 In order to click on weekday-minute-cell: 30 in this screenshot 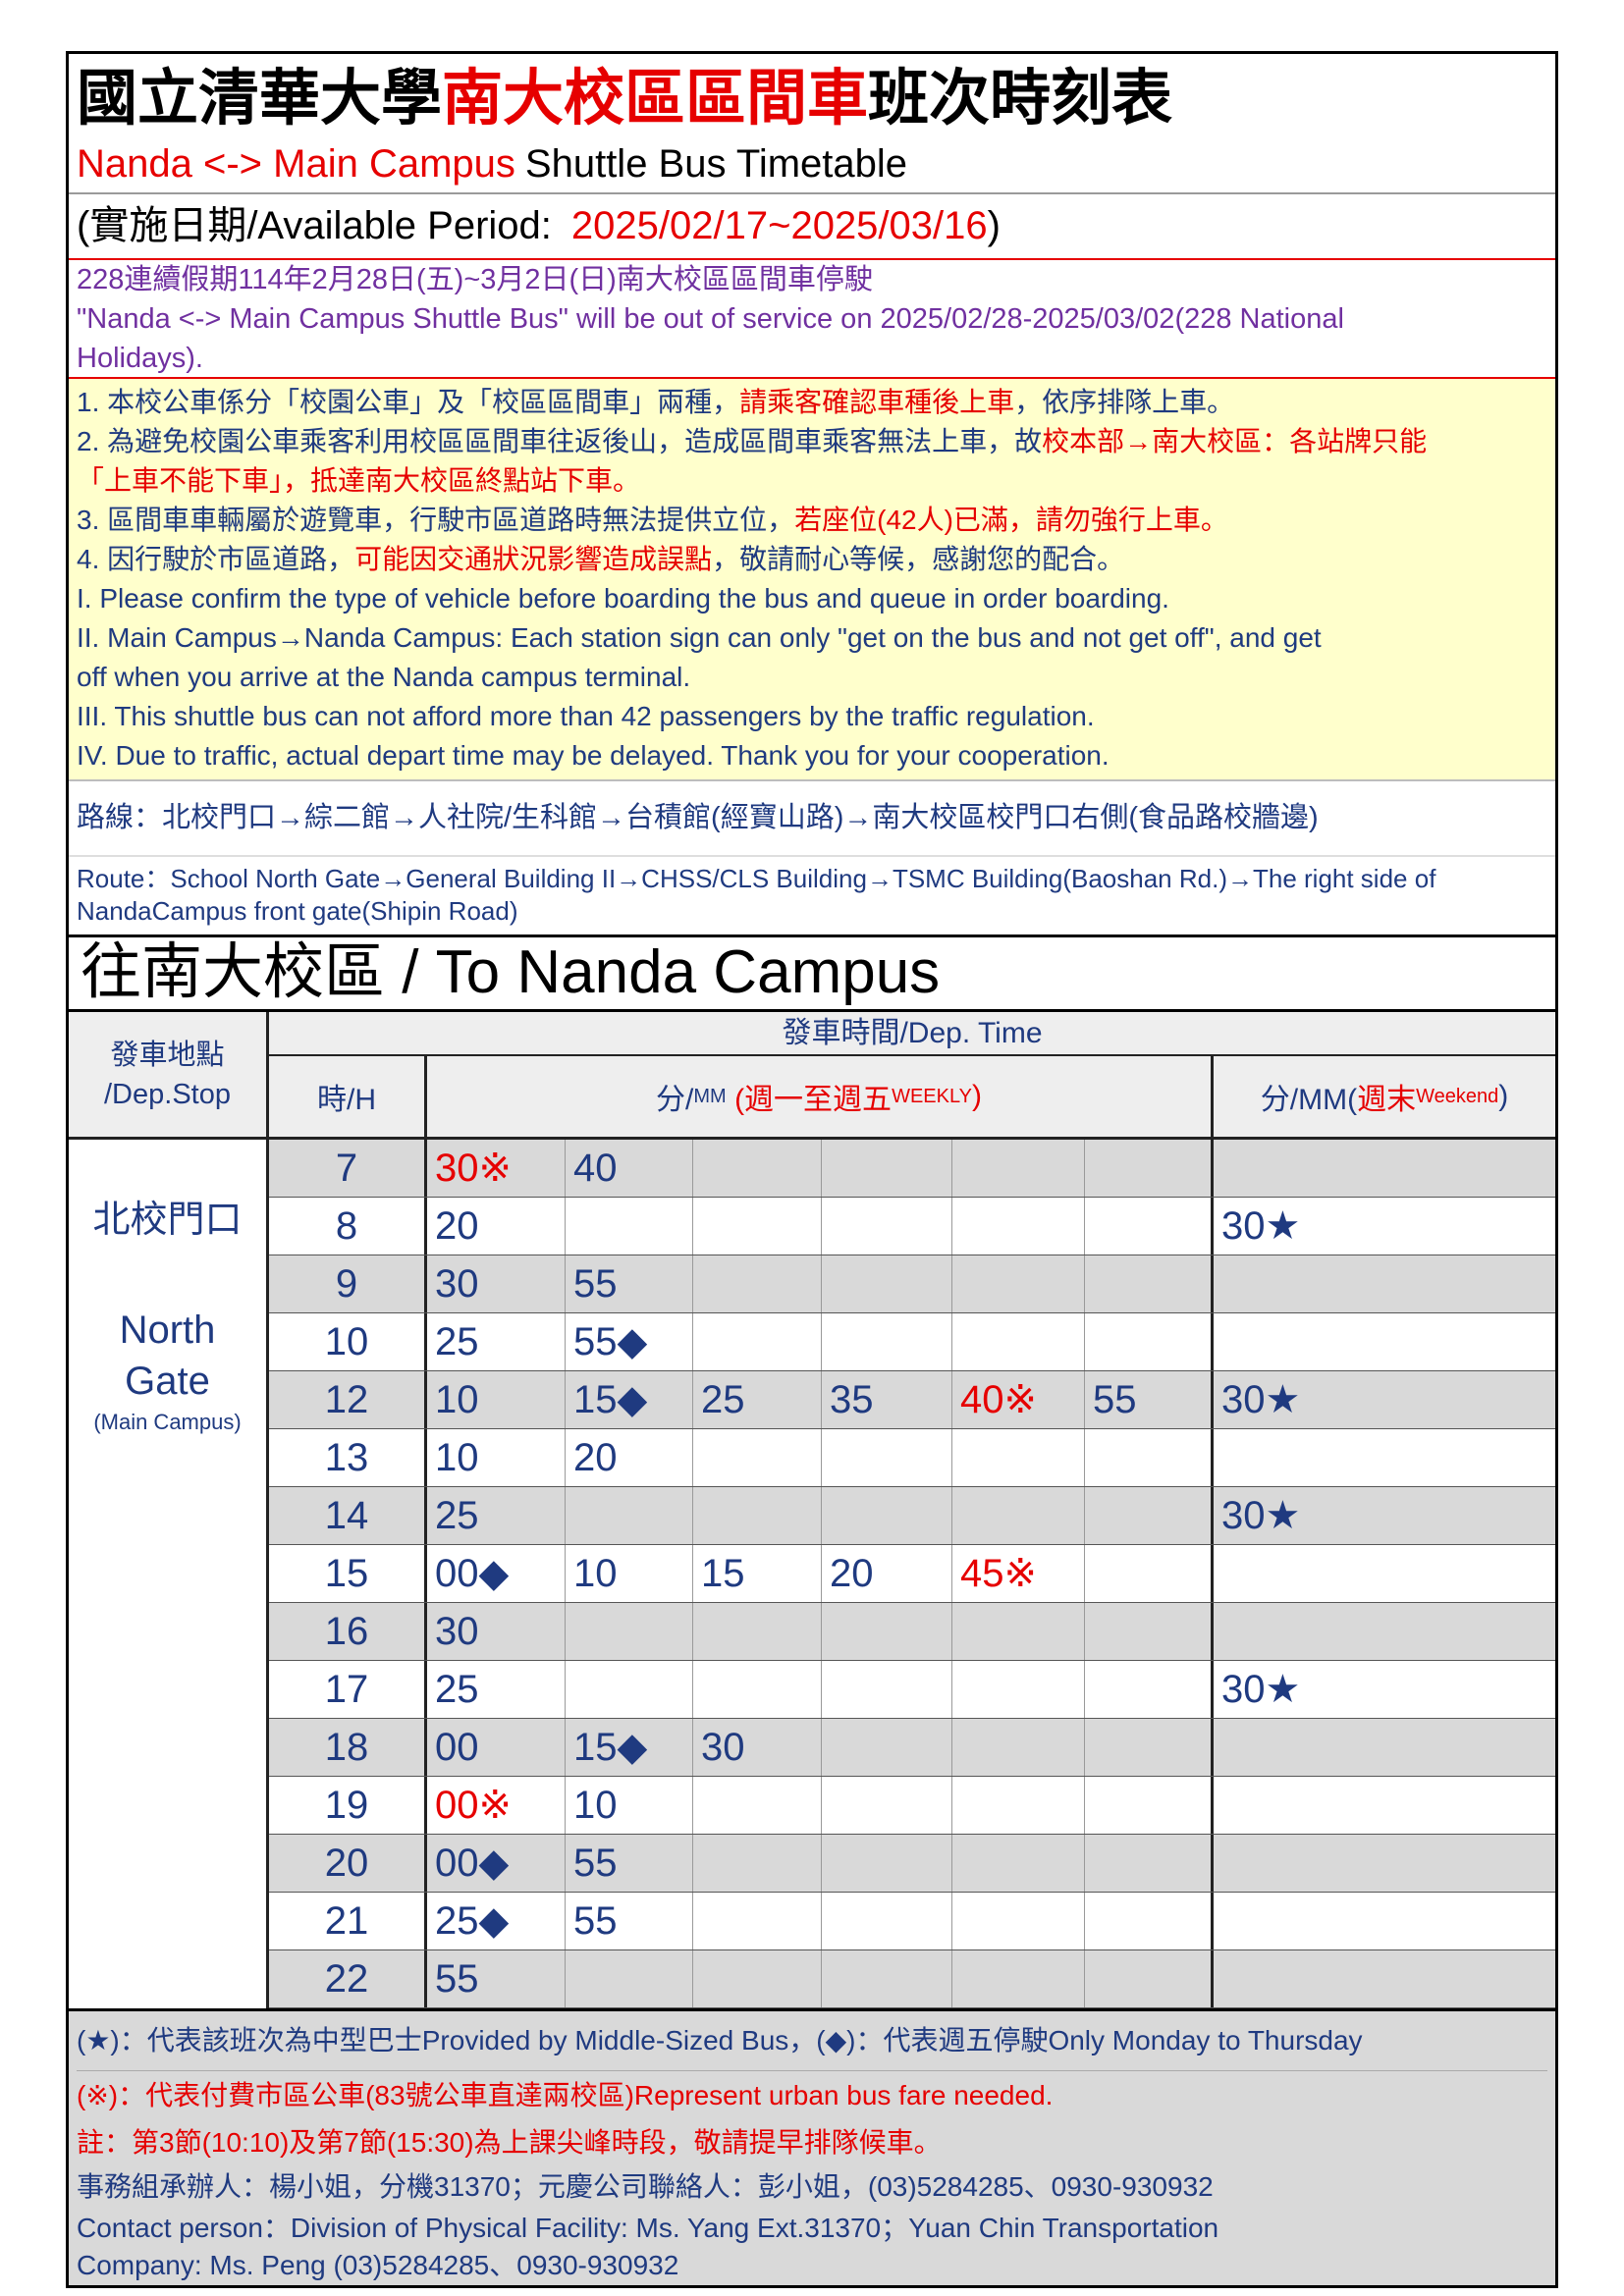, I will do `click(496, 1284)`.